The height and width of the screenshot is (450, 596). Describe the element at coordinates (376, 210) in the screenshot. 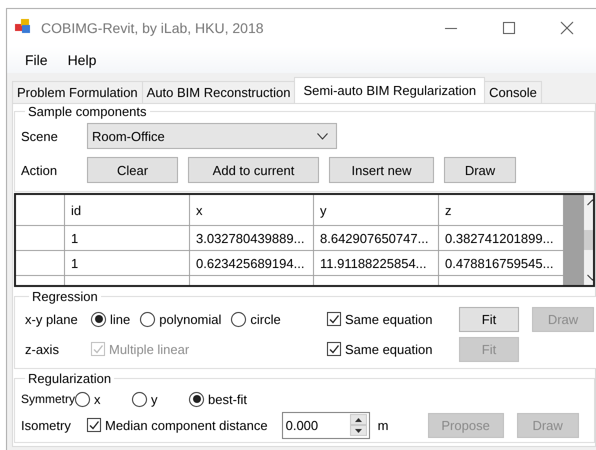

I see `column-header: y` at that location.